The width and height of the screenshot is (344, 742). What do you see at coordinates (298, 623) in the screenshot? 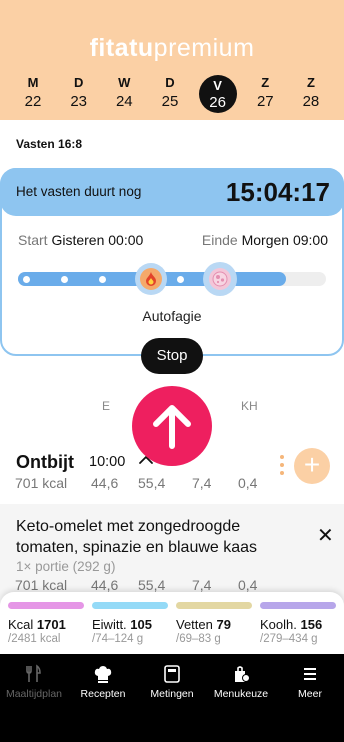
I see `summary-carbs: Koolh. 156 /279–434 g` at bounding box center [298, 623].